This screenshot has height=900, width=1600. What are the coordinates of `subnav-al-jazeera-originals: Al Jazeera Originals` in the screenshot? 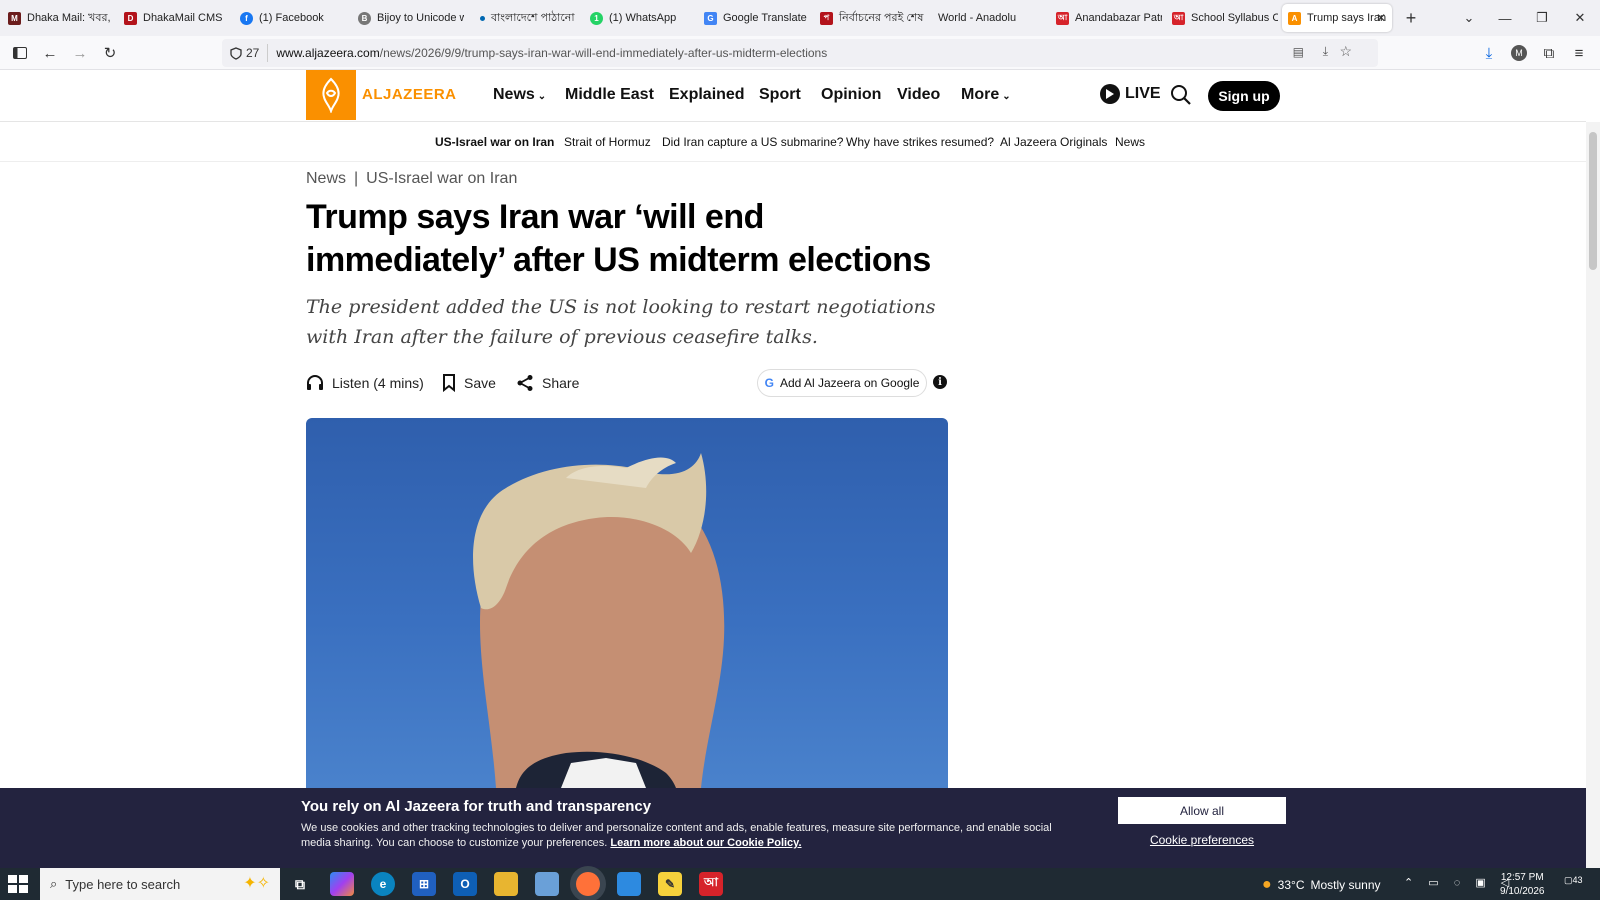 It's located at (1053, 142).